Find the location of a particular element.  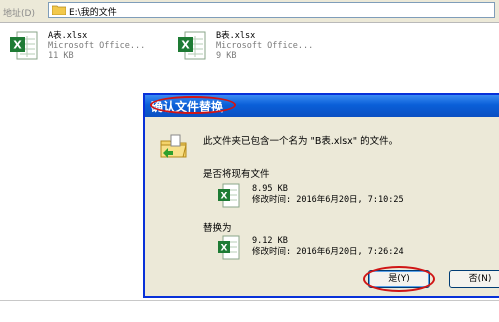

file-name: B表.xlsx is located at coordinates (236, 36).